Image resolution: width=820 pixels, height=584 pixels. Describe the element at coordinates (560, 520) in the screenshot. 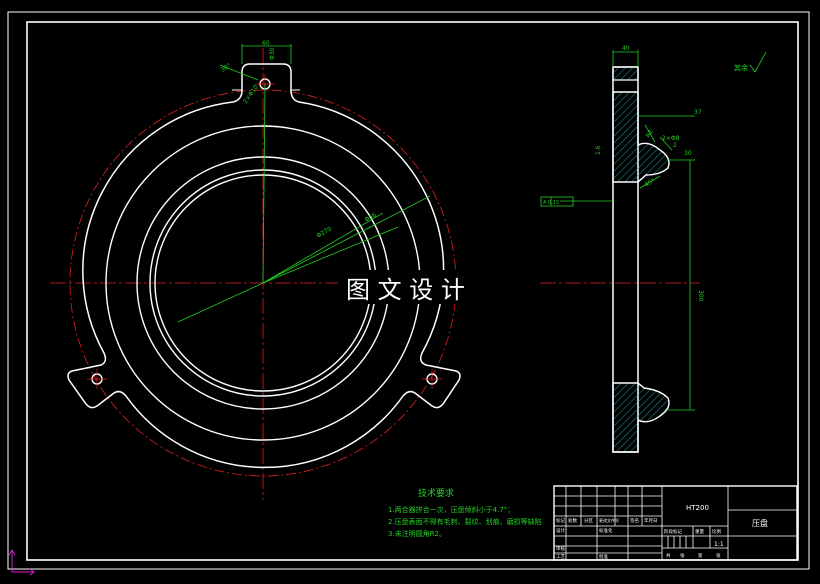

I see `row-label-mark: 标记` at that location.